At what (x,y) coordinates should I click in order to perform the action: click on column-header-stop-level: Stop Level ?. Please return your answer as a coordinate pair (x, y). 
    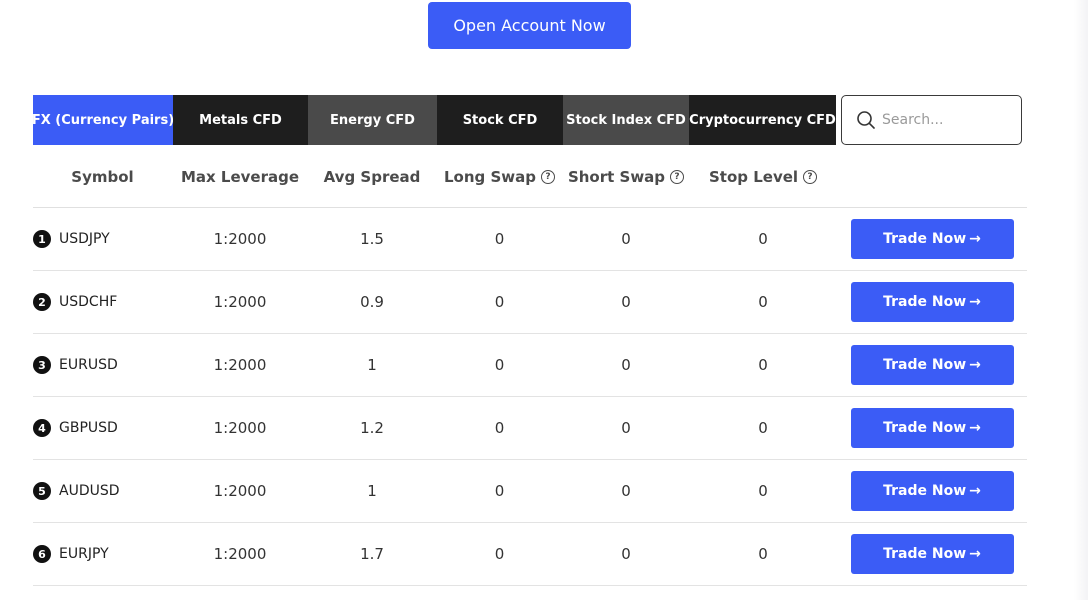
    Looking at the image, I should click on (763, 177).